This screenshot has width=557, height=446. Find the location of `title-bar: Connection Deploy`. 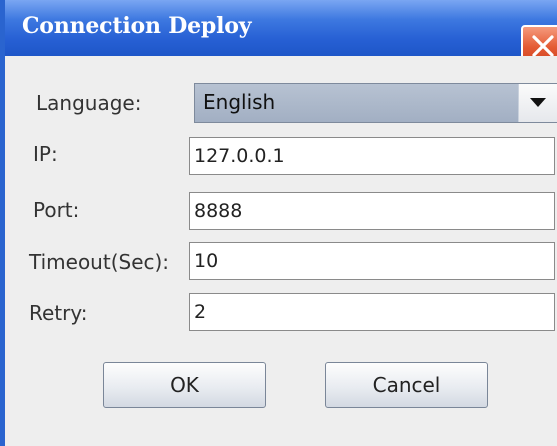

title-bar: Connection Deploy is located at coordinates (281, 28).